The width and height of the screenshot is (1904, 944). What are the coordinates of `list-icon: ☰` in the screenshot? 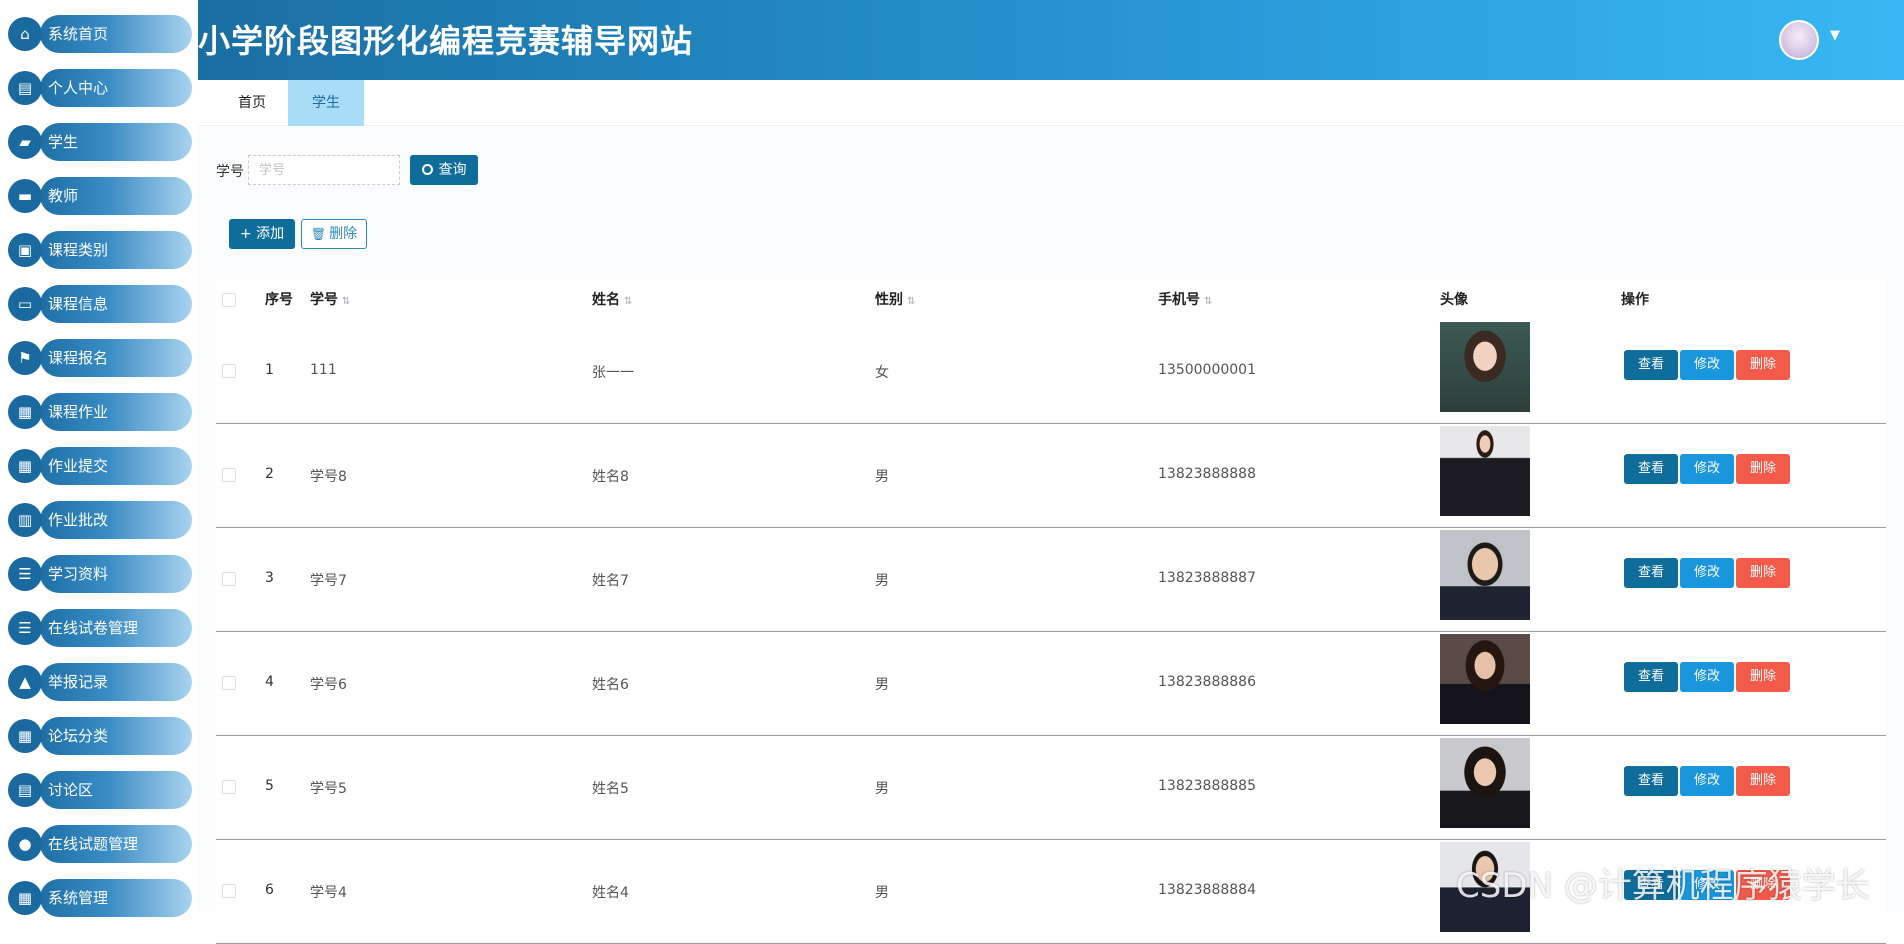 It's located at (25, 628).